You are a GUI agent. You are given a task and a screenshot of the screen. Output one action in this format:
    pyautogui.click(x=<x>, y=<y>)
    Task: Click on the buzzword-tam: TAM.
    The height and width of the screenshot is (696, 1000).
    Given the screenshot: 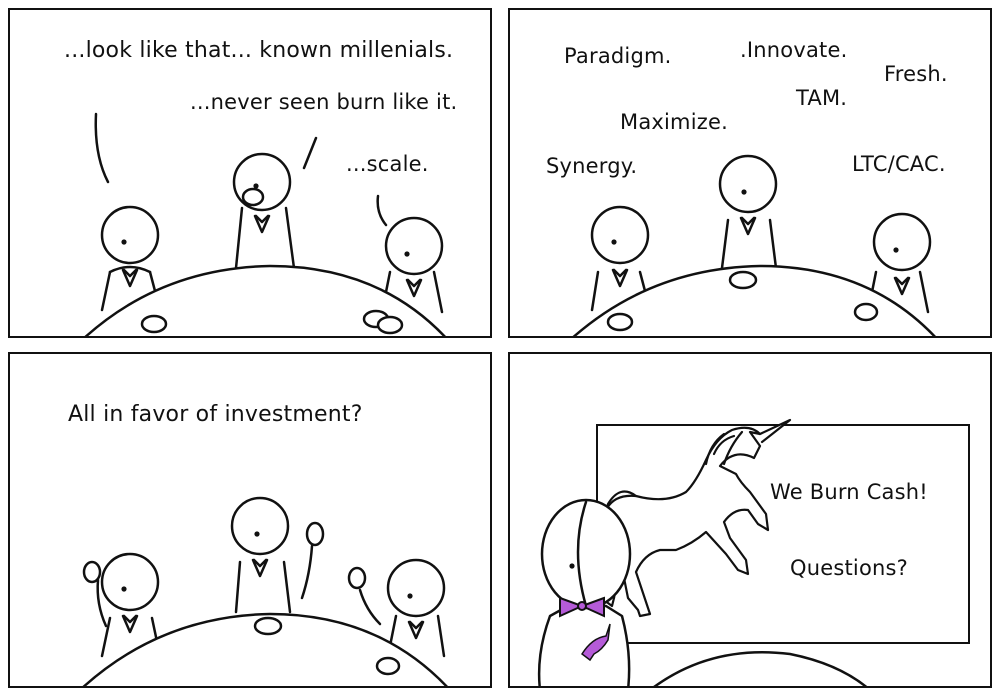 What is the action you would take?
    pyautogui.click(x=822, y=98)
    